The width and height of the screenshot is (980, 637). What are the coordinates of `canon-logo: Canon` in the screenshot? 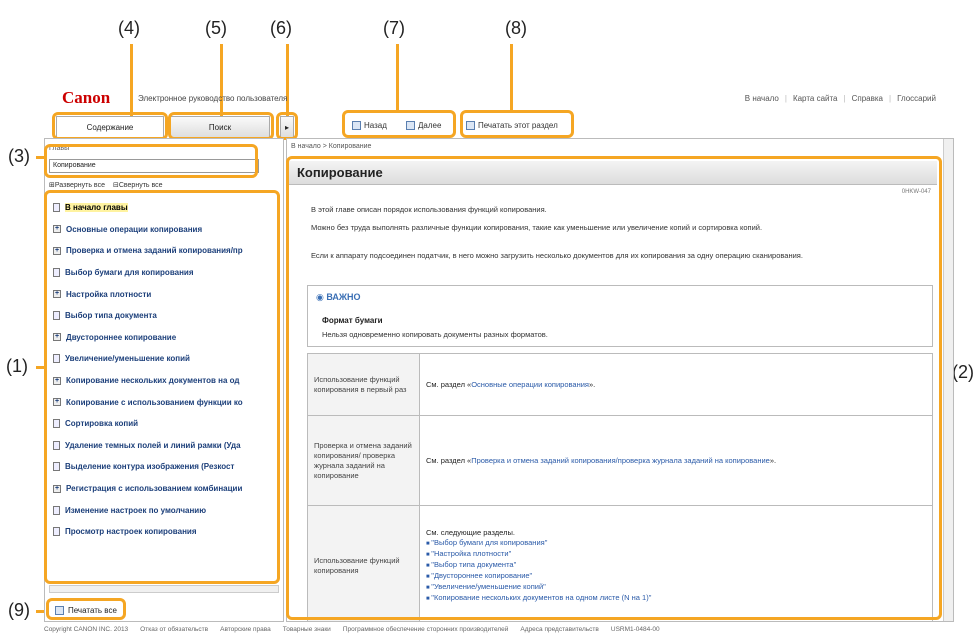 It's located at (86, 97).